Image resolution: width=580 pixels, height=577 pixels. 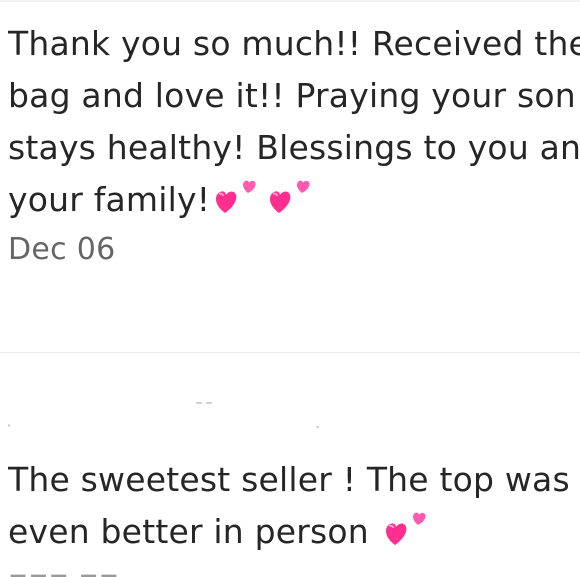 I want to click on review-line-last: even better in person, so click(x=294, y=532).